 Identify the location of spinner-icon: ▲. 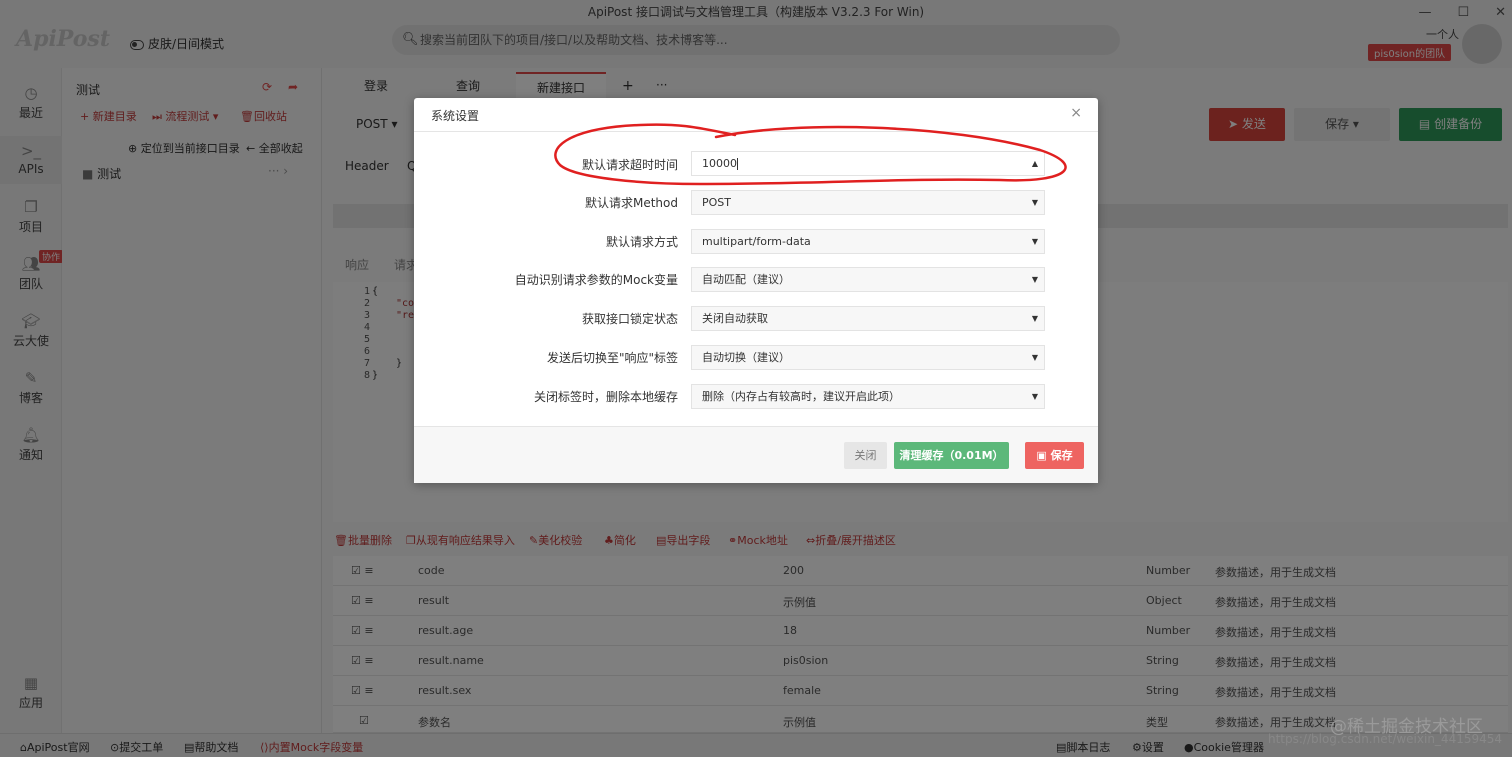
(1035, 163).